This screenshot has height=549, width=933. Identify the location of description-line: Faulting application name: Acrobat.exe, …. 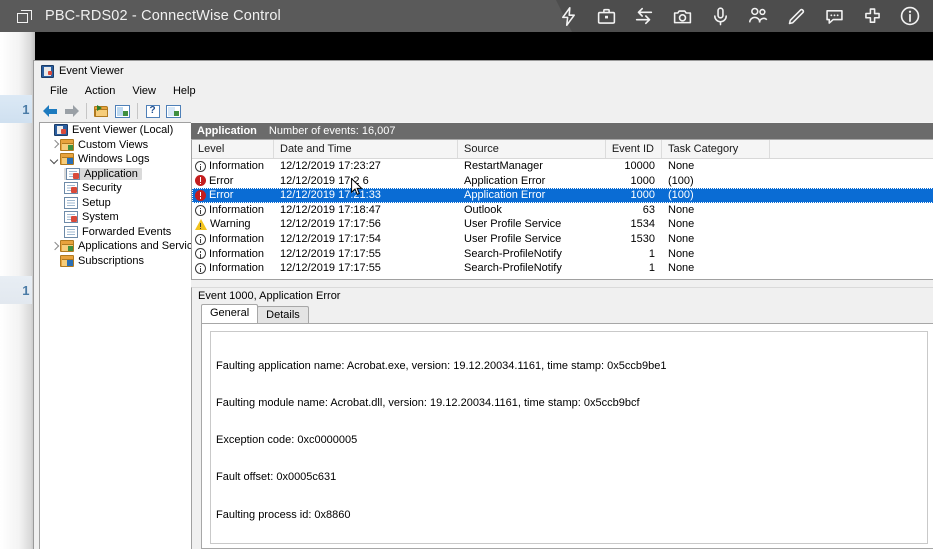
(441, 365).